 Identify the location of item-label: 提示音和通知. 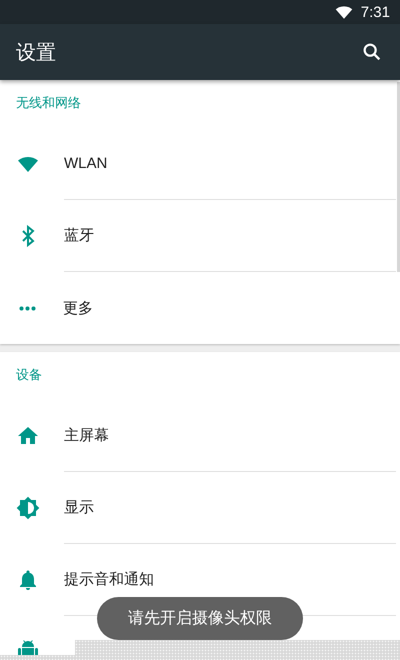
(109, 579).